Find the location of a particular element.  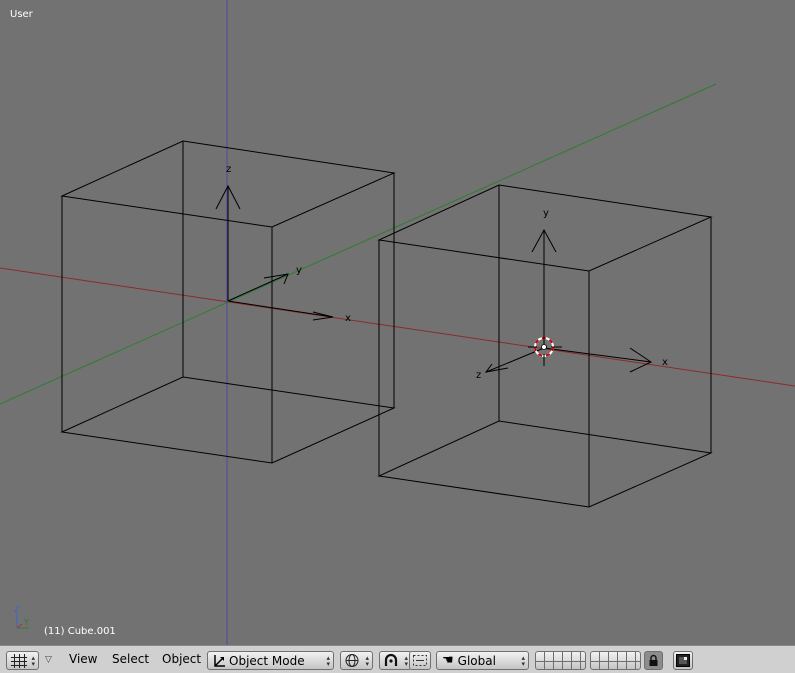

wire-sphere-icon is located at coordinates (352, 660).